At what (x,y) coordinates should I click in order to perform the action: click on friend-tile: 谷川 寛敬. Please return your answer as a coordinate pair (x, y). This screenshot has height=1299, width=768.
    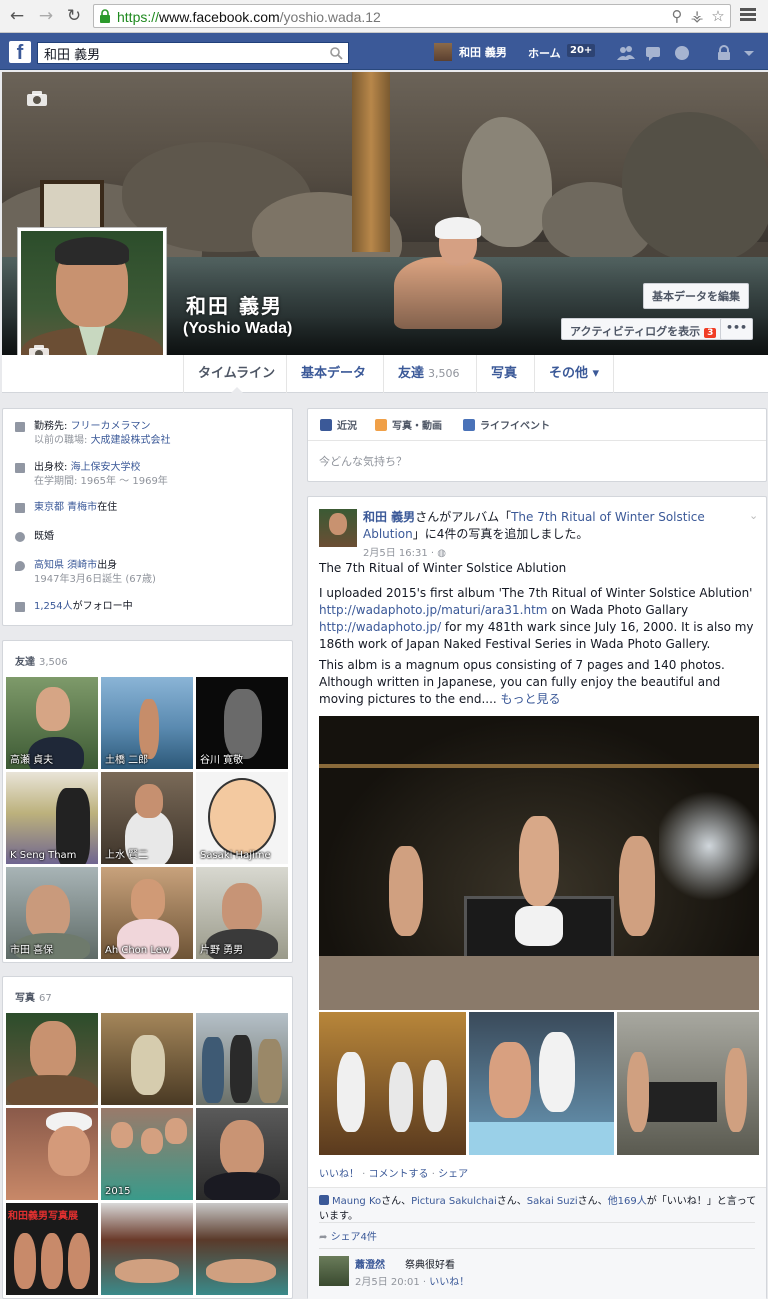
    Looking at the image, I should click on (242, 723).